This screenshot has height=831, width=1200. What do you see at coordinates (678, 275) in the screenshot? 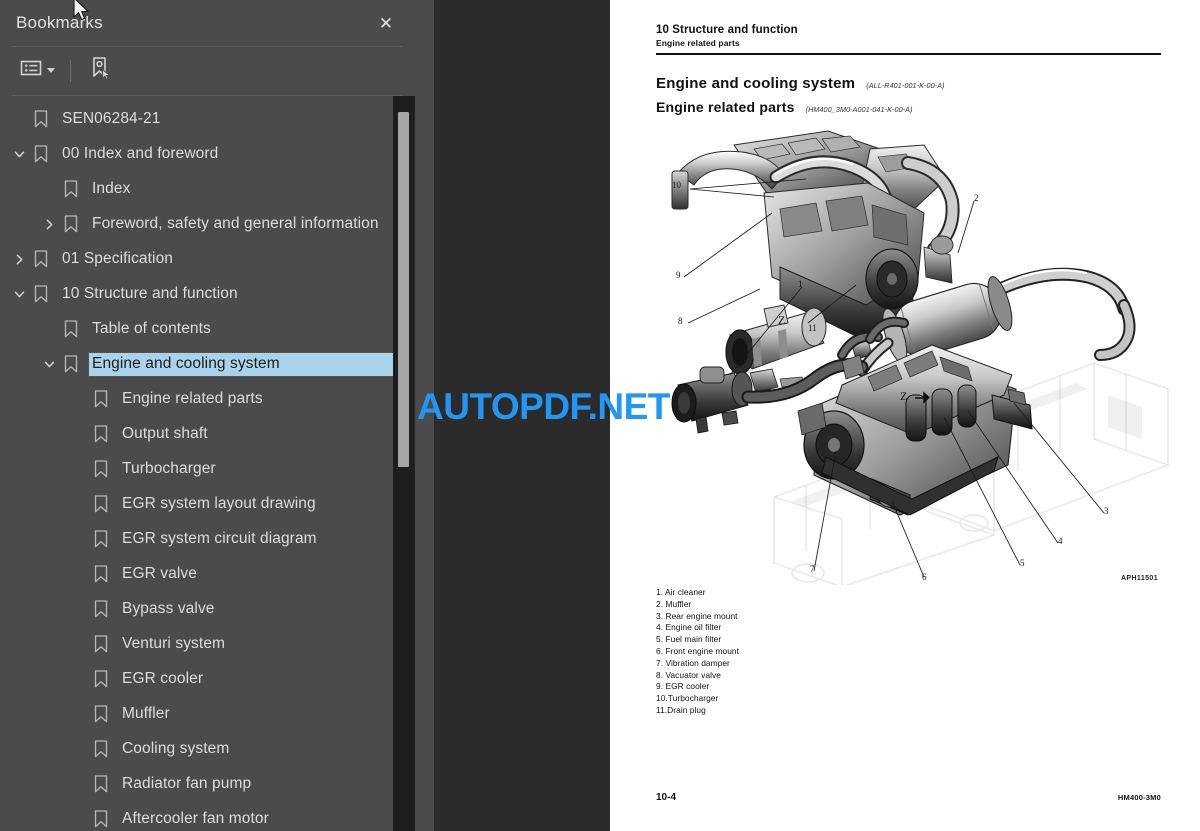
I see `callout-9: 9` at bounding box center [678, 275].